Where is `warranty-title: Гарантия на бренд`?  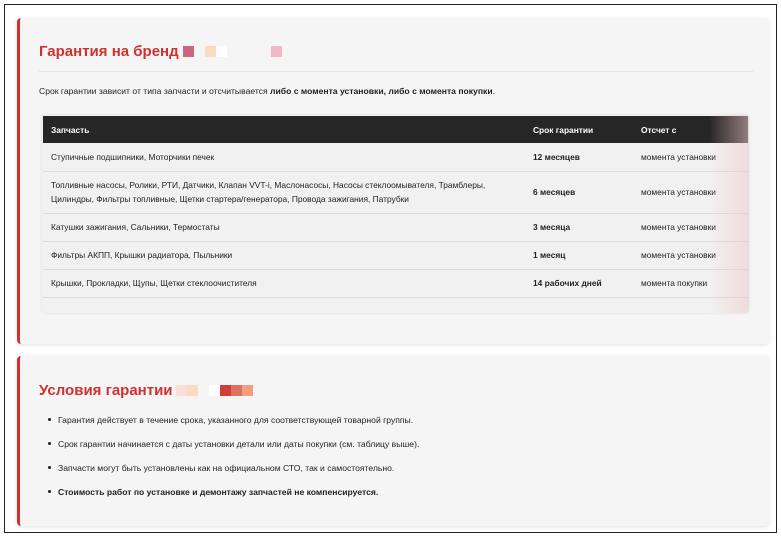 warranty-title: Гарантия на бренд is located at coordinates (160, 51).